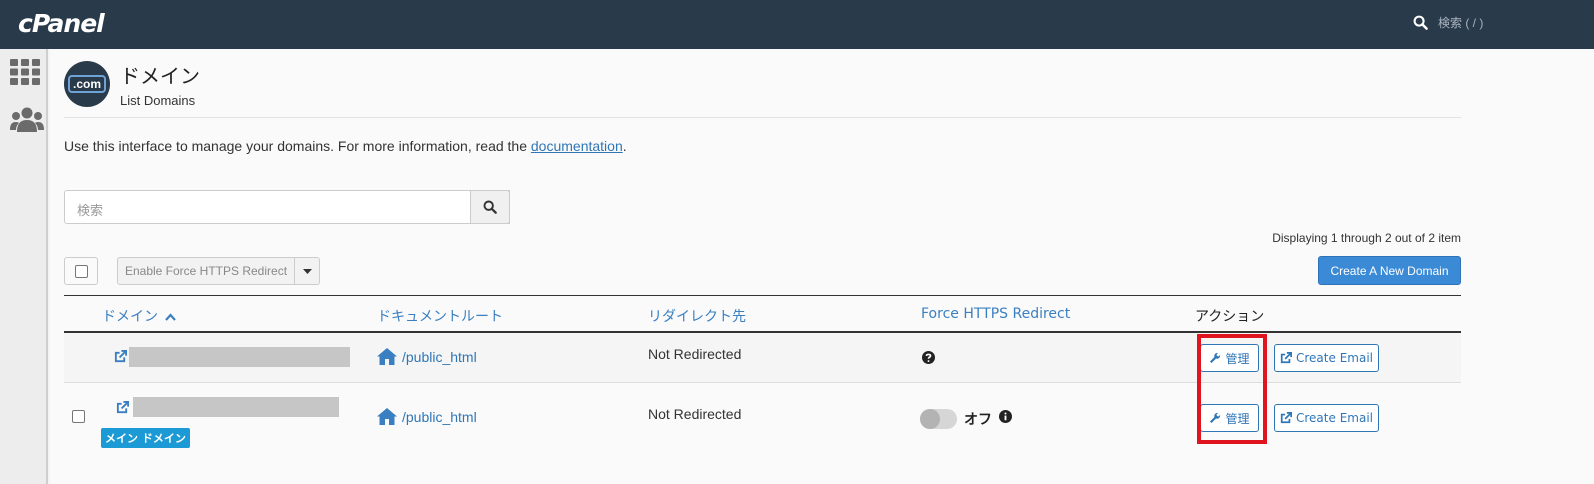 The width and height of the screenshot is (1594, 484). I want to click on column-header-domain: ドメイン, so click(139, 316).